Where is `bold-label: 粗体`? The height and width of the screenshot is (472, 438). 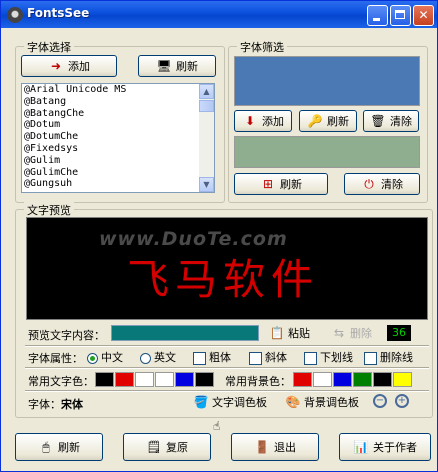 bold-label: 粗体 is located at coordinates (220, 357).